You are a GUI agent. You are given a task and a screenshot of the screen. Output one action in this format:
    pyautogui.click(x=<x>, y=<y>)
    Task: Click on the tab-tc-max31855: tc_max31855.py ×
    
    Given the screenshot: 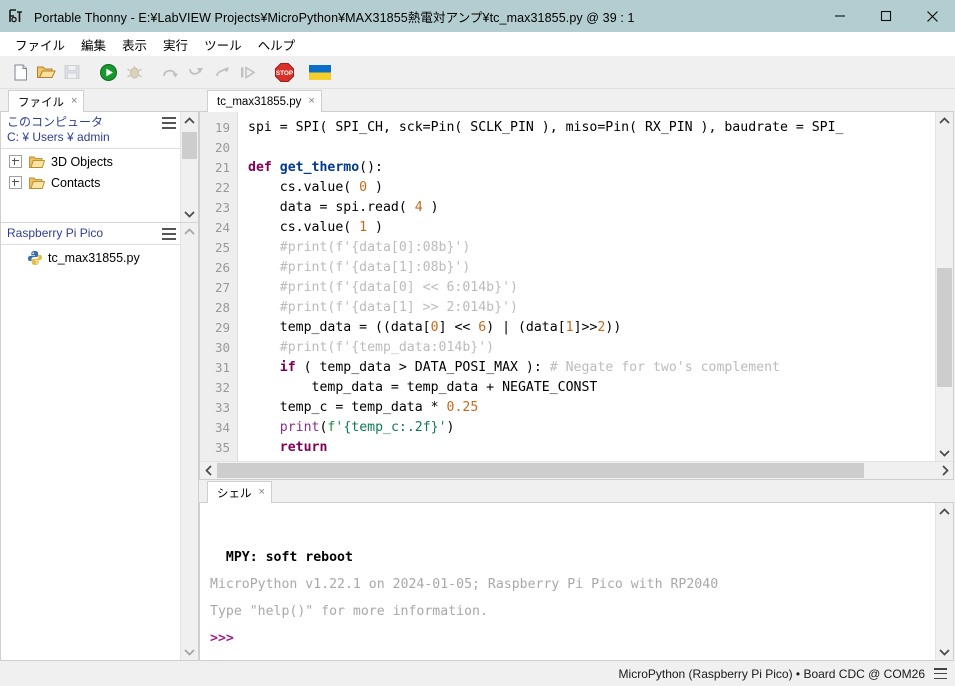 What is the action you would take?
    pyautogui.click(x=264, y=101)
    